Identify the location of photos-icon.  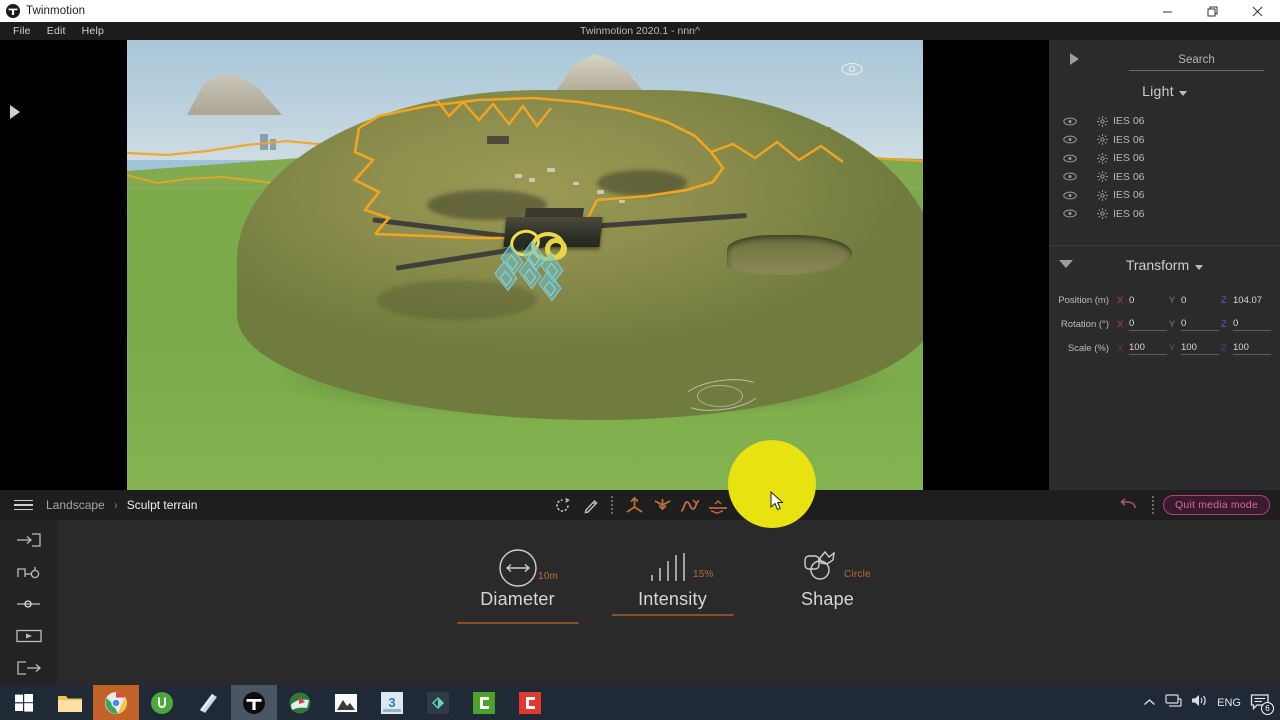
(346, 702).